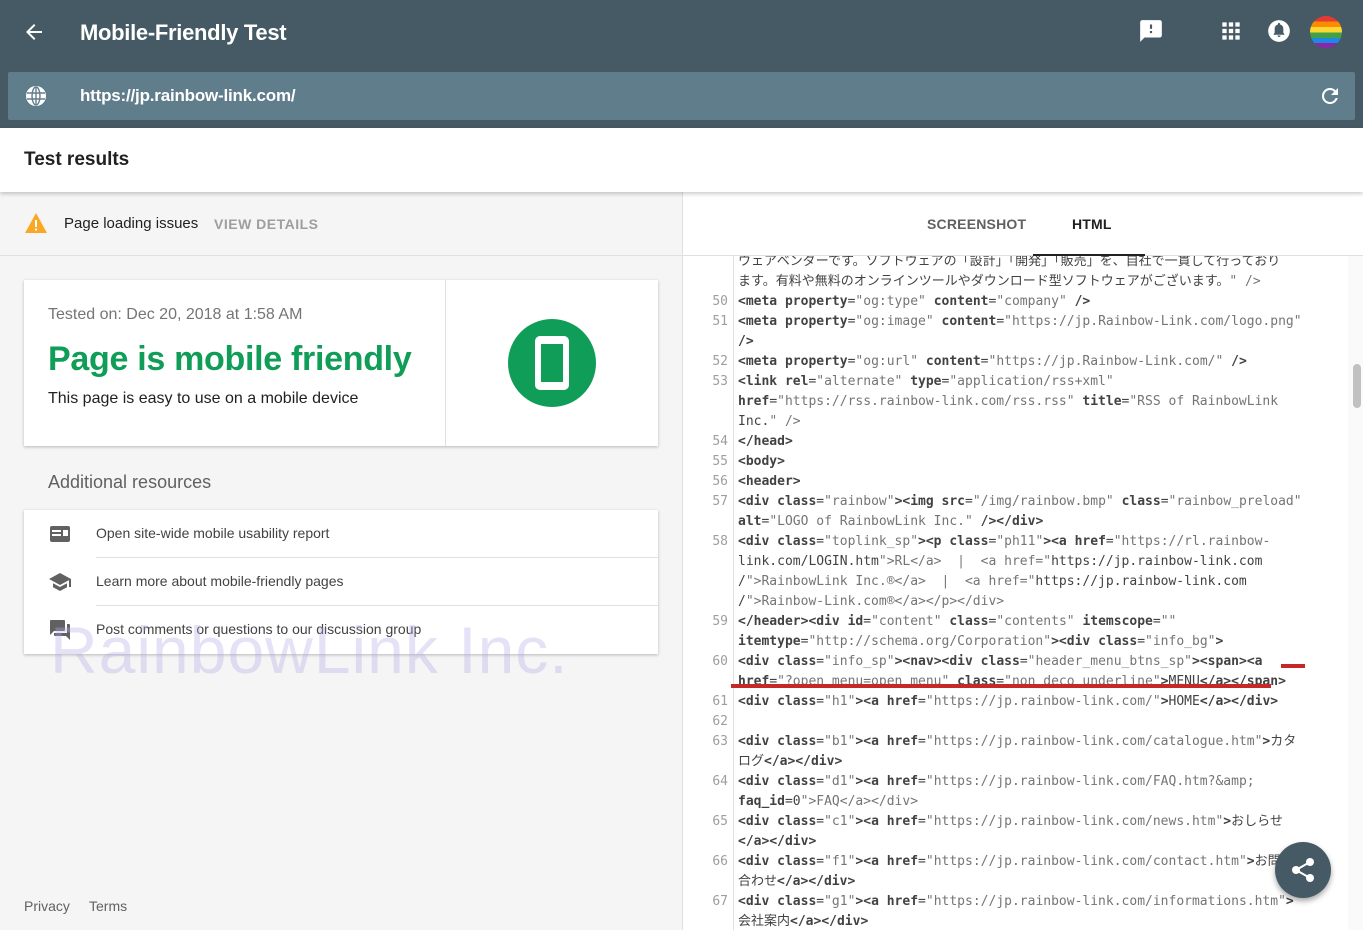 The image size is (1363, 930). Describe the element at coordinates (1355, 593) in the screenshot. I see `code-scrollbar` at that location.